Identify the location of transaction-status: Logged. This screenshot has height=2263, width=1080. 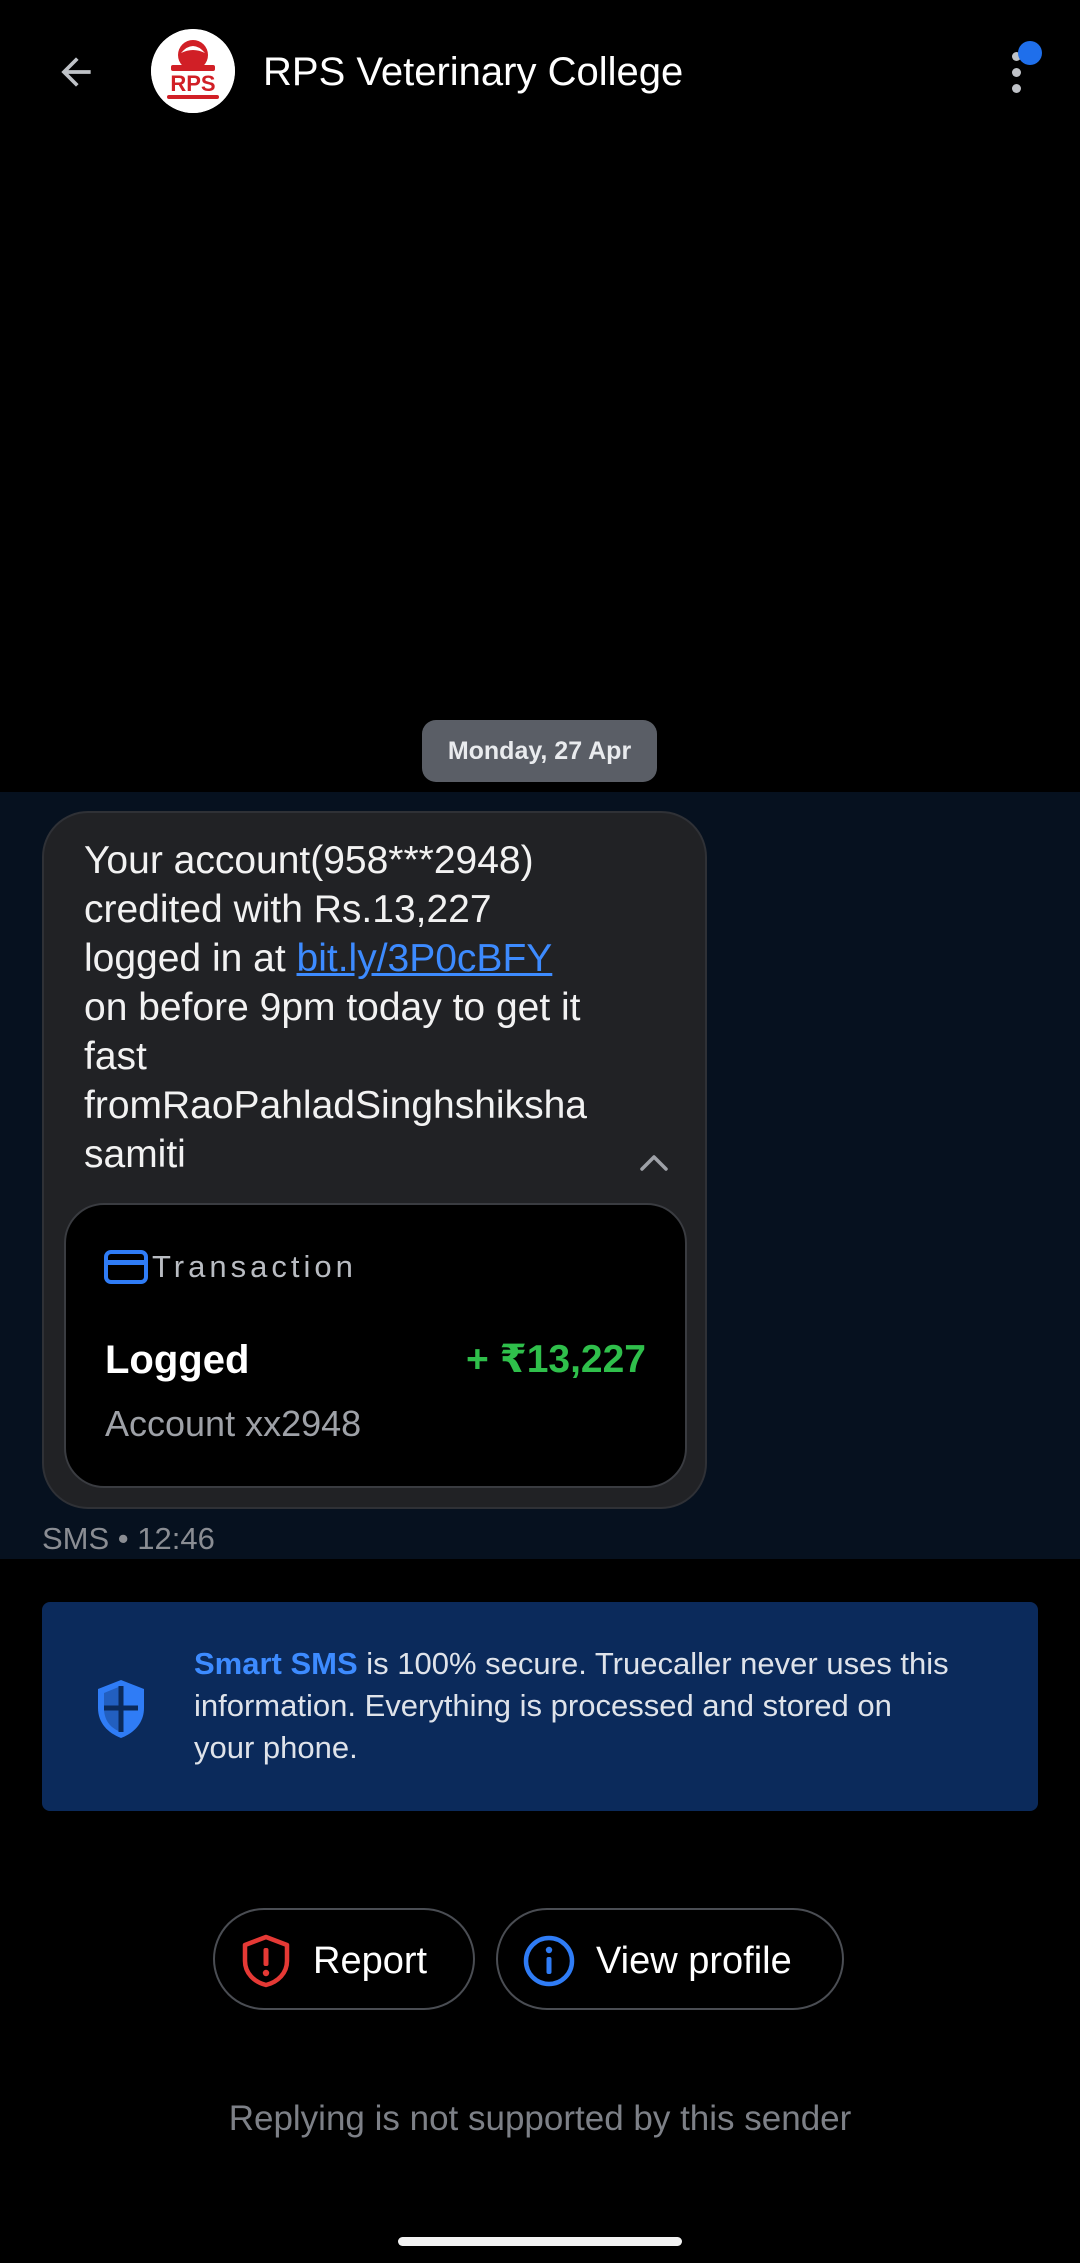
(177, 1360).